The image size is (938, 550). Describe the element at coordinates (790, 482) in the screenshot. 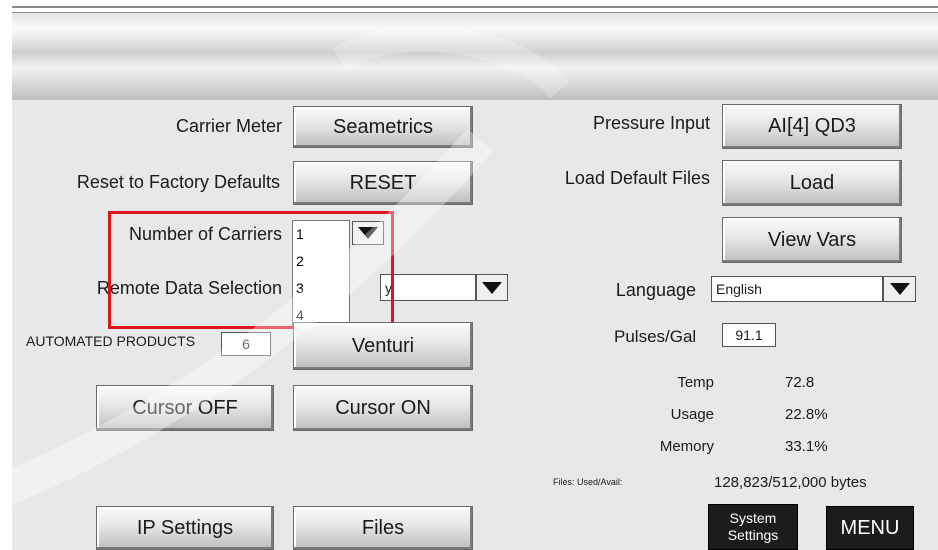

I see `files-used-value: 128,823/512,000 bytes` at that location.